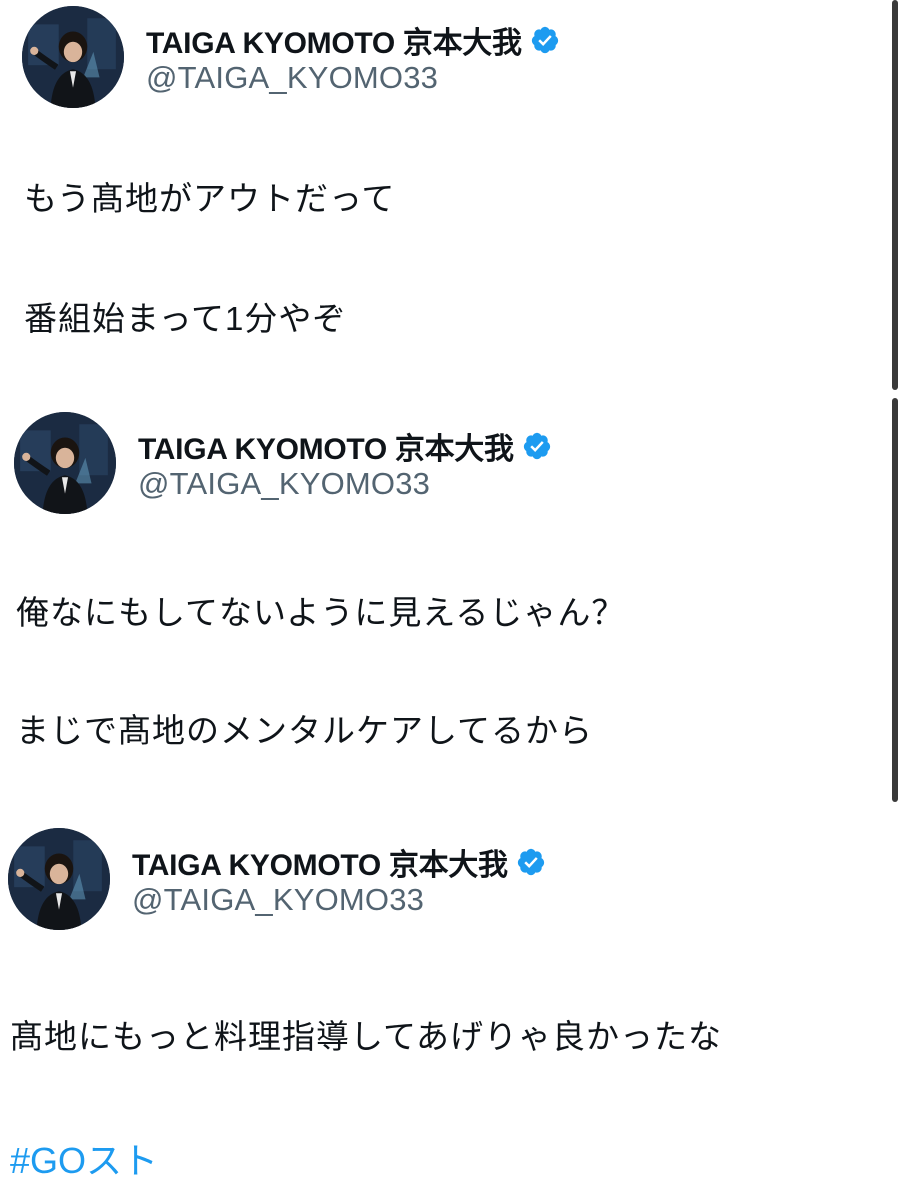  I want to click on tweet-text-line: もう髙地がアウトだって, so click(210, 198).